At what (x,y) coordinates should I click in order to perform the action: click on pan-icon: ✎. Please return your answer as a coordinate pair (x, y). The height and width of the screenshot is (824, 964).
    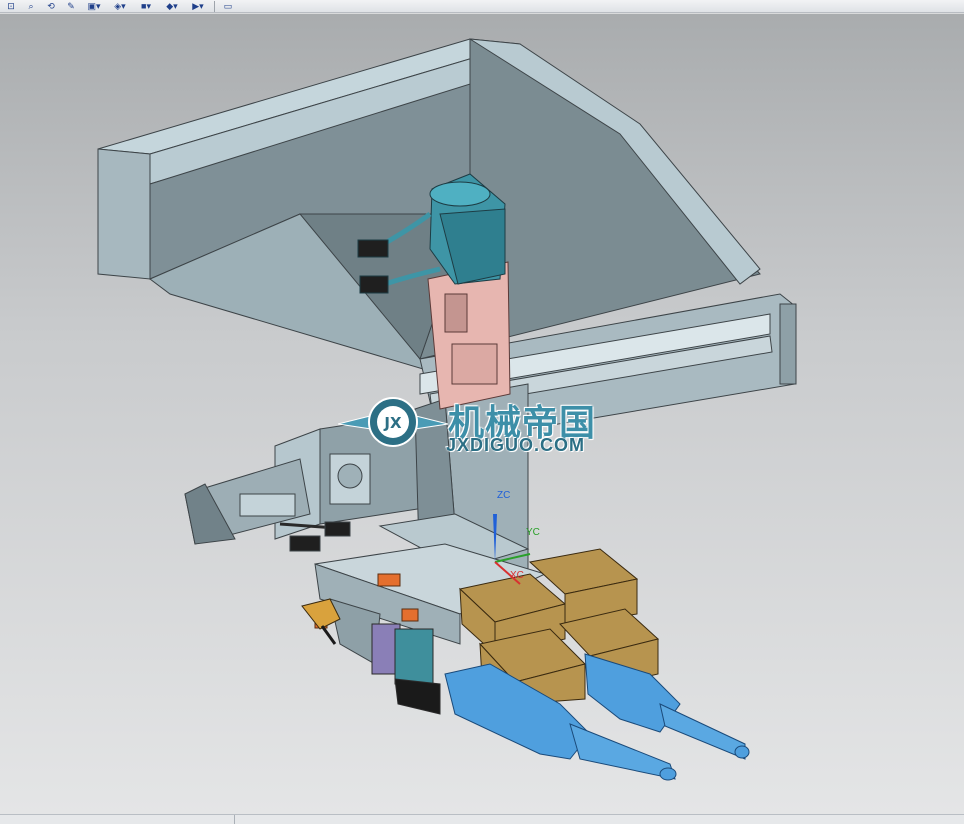
    Looking at the image, I should click on (71, 6).